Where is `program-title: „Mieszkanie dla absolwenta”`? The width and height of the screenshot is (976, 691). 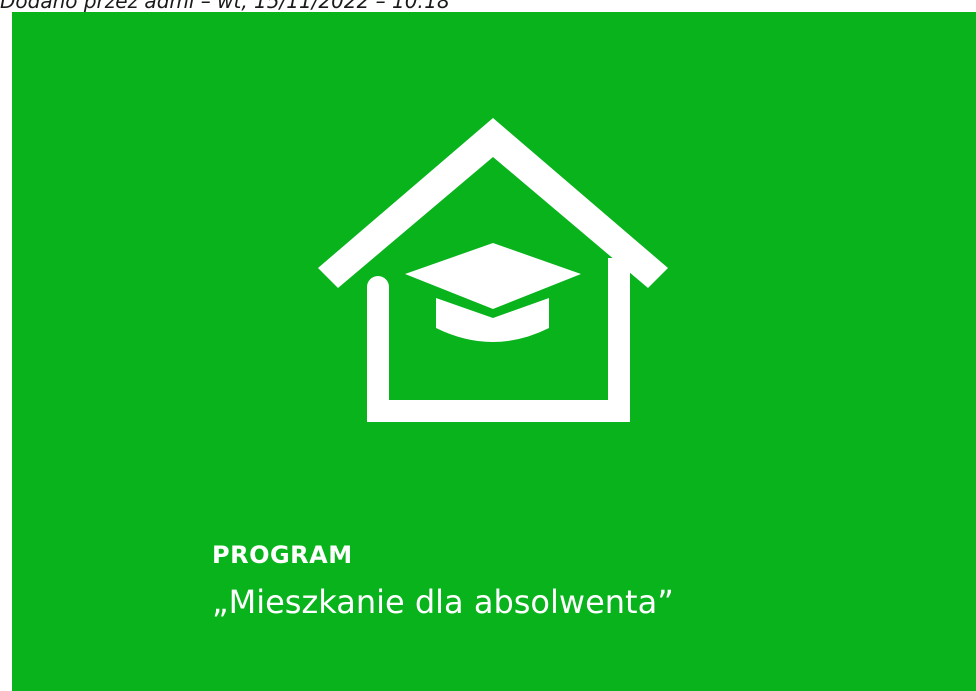
program-title: „Mieszkanie dla absolwenta” is located at coordinates (443, 602).